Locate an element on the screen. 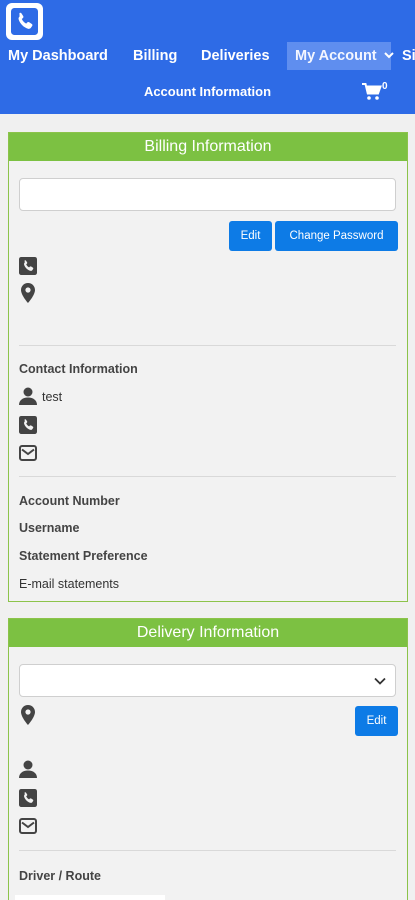  nav-item-label: Si is located at coordinates (408, 56).